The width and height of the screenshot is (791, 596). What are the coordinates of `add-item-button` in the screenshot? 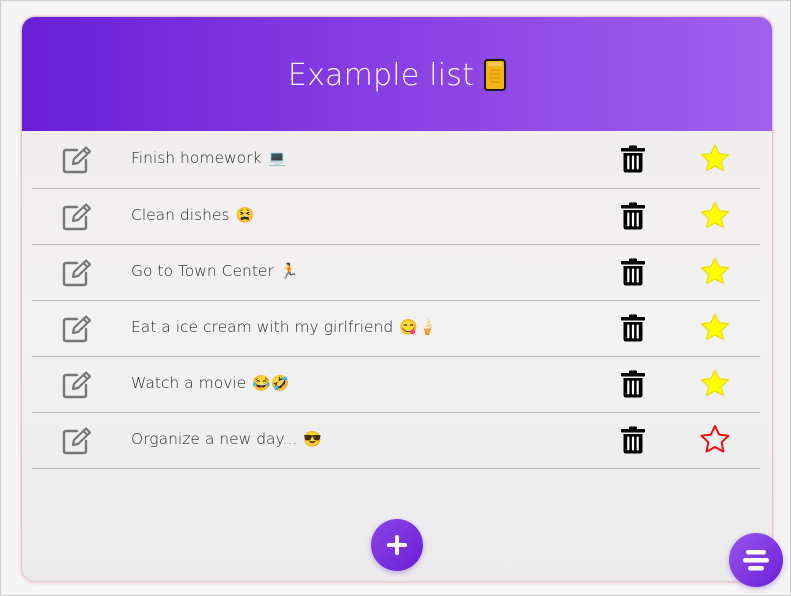 It's located at (397, 545).